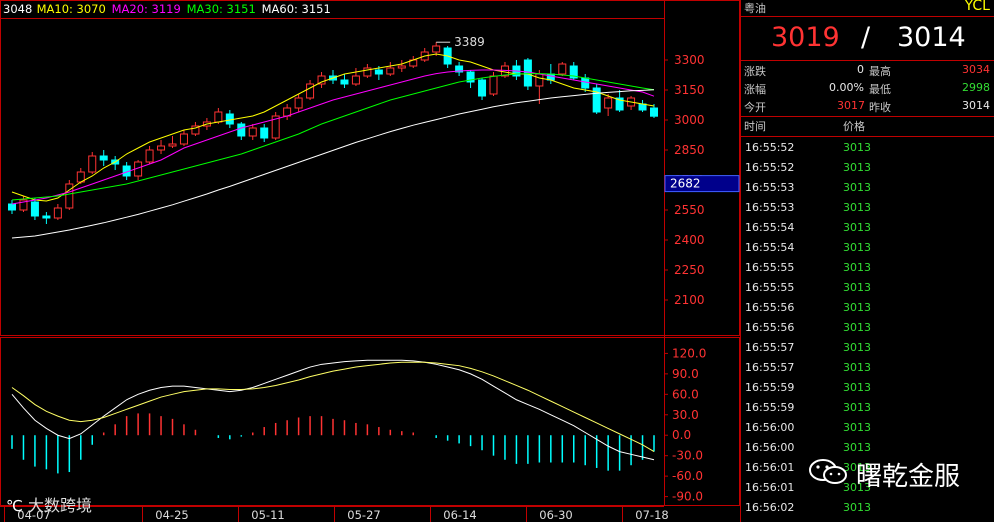  What do you see at coordinates (860, 69) in the screenshot?
I see `change-value: 0` at bounding box center [860, 69].